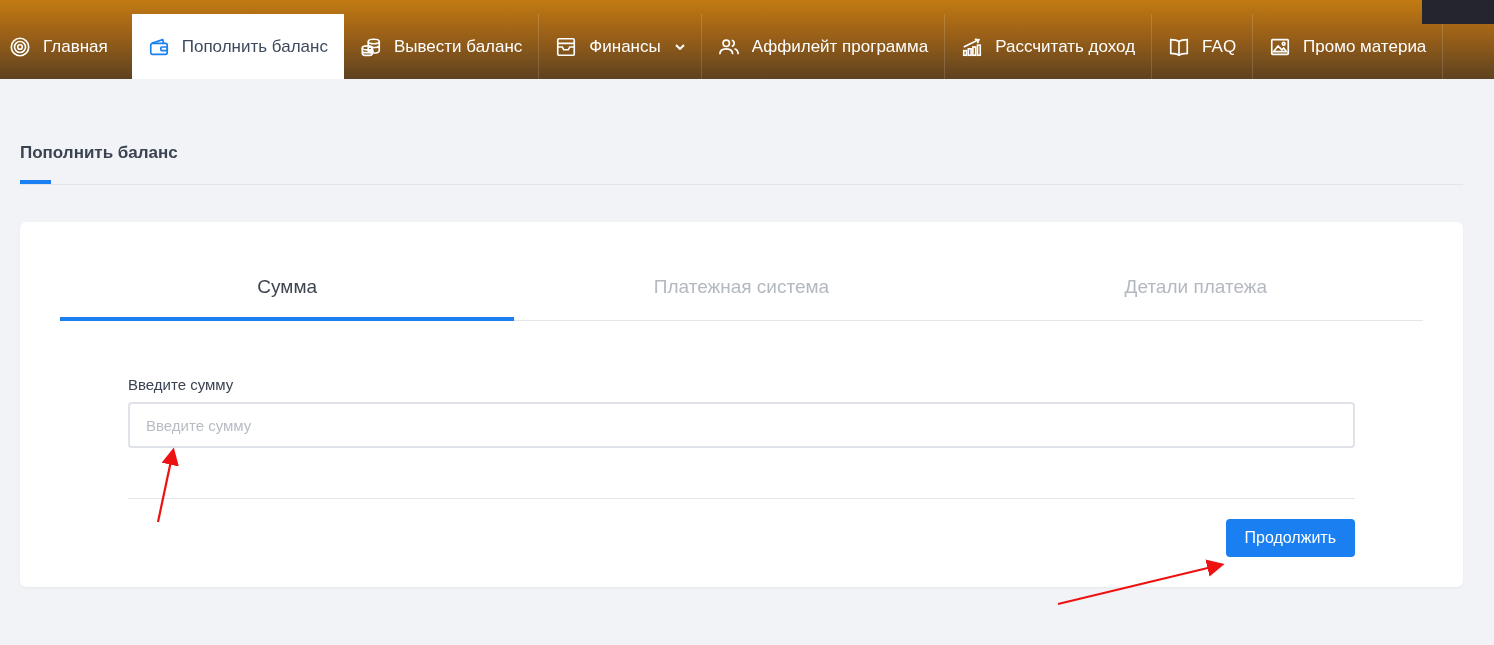 Image resolution: width=1494 pixels, height=645 pixels. What do you see at coordinates (20, 46) in the screenshot?
I see `target-icon` at bounding box center [20, 46].